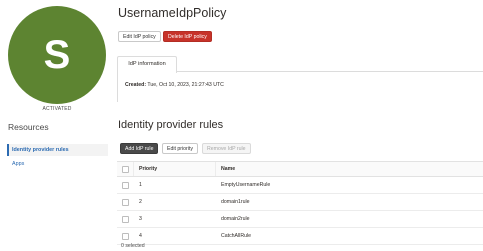 This screenshot has height=251, width=483. What do you see at coordinates (139, 148) in the screenshot?
I see `add-idp-rule-button: Add IdP rule` at bounding box center [139, 148].